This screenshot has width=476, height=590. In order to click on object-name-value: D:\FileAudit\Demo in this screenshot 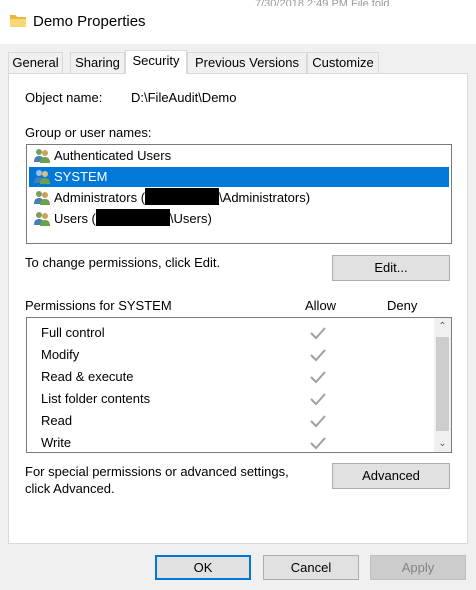, I will do `click(184, 97)`.